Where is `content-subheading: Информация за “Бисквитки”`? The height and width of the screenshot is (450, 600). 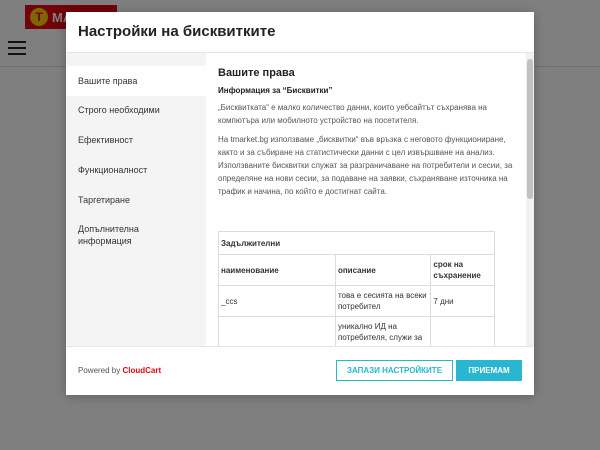 content-subheading: Информация за “Бисквитки” is located at coordinates (275, 90).